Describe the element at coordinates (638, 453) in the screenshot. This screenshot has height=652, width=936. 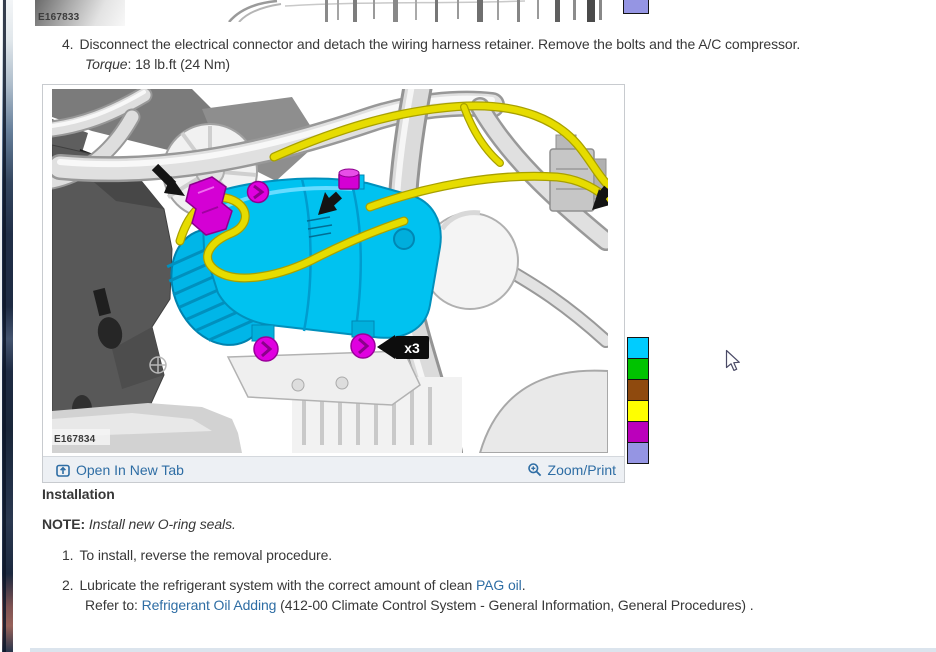
I see `legend-swatch-lavender` at that location.